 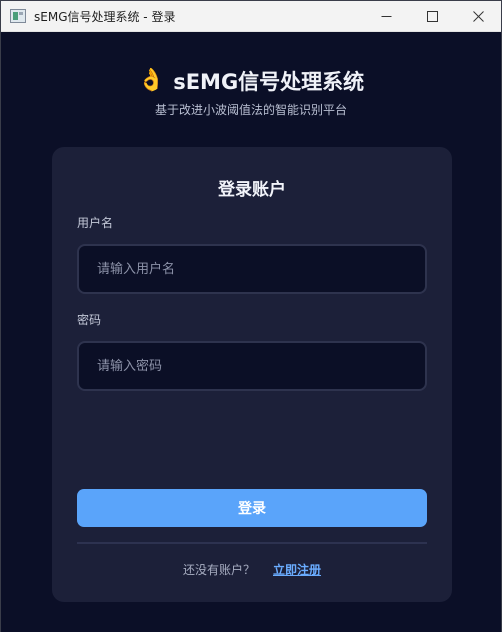 I want to click on maximize-button, so click(x=432, y=16).